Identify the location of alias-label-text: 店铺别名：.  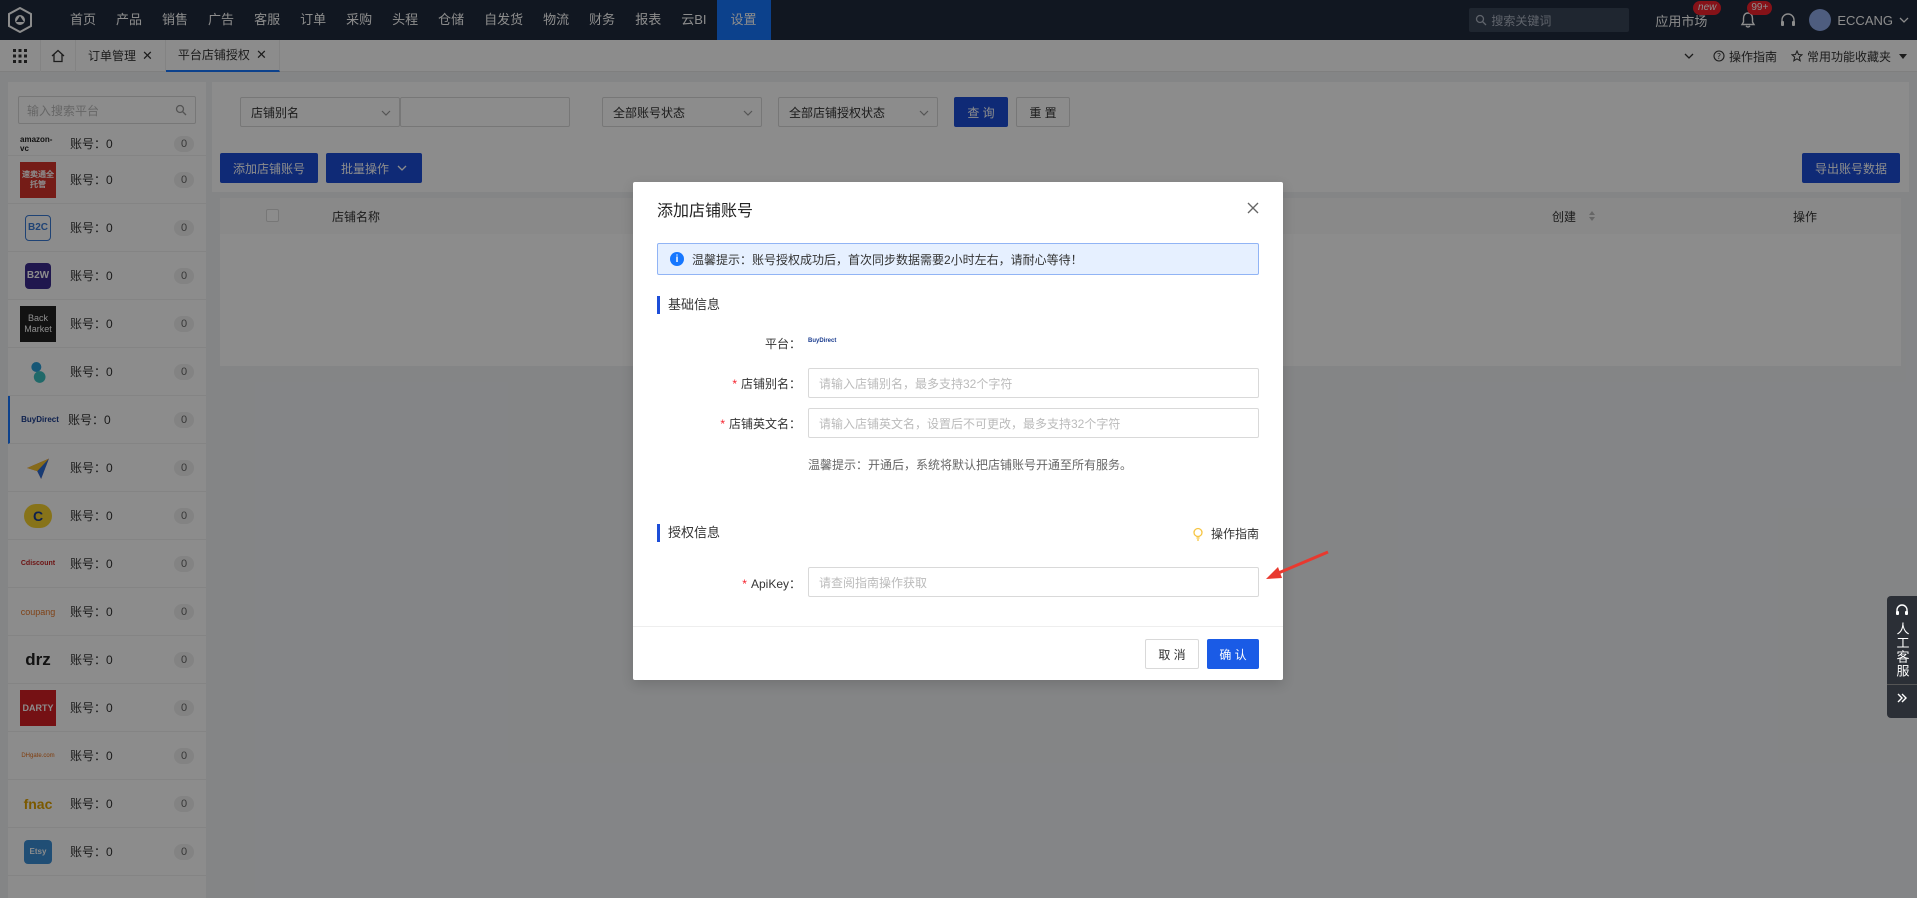
(770, 384).